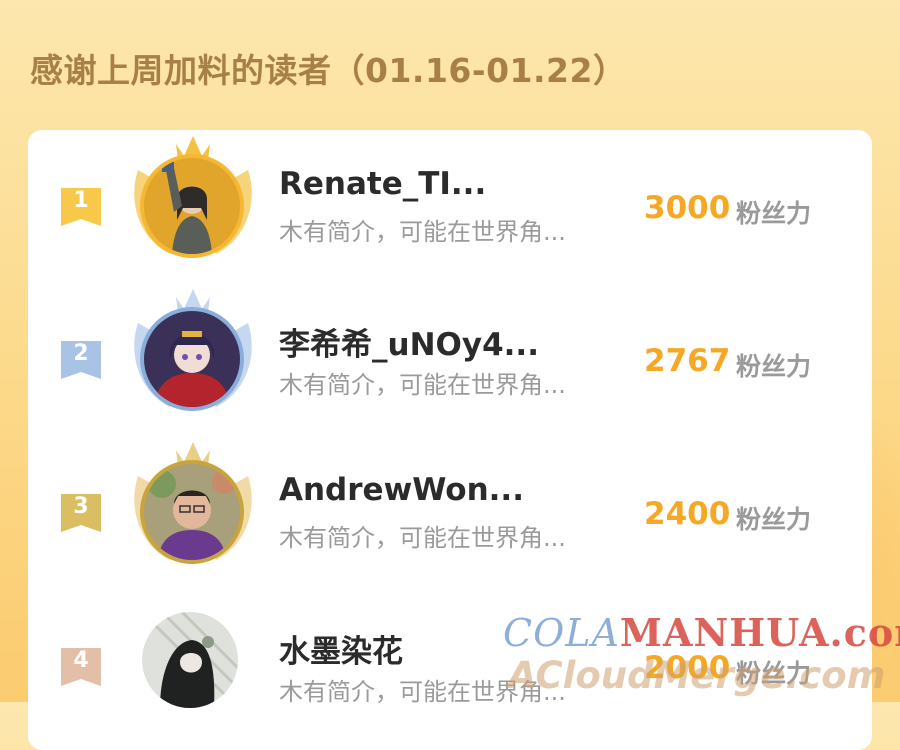 The width and height of the screenshot is (900, 750). I want to click on rank-number: 4, so click(81, 660).